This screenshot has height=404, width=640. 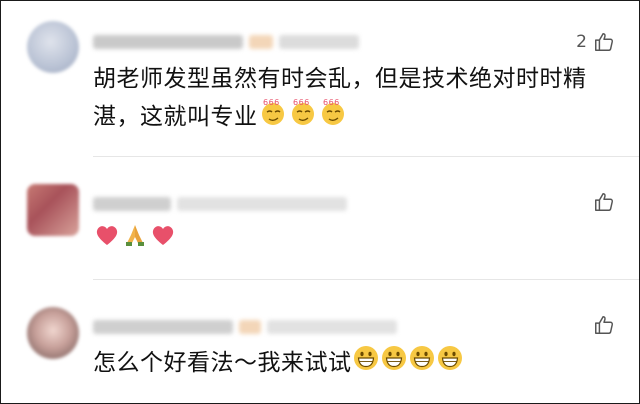 I want to click on comment-text-body: 怎么个好看法～我来试试, so click(x=222, y=363).